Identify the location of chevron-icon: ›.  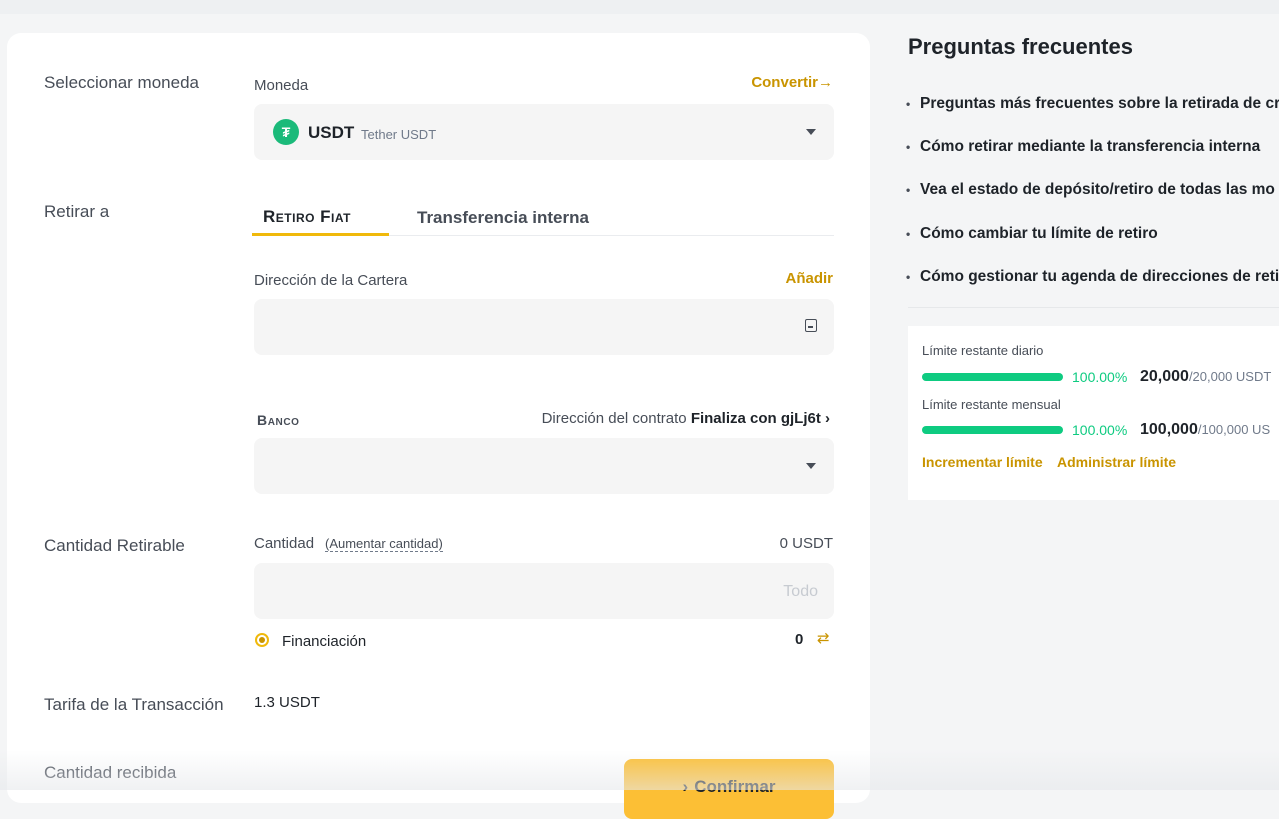
(685, 786).